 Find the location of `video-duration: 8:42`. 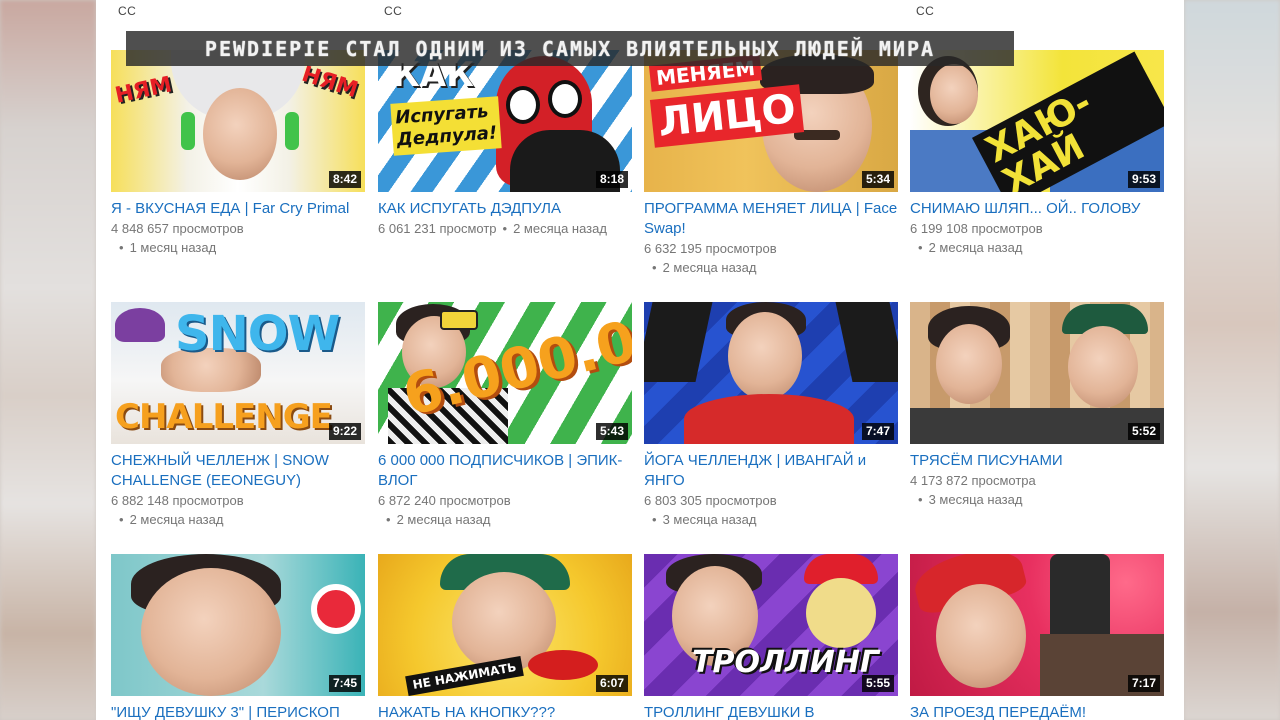

video-duration: 8:42 is located at coordinates (344, 179).